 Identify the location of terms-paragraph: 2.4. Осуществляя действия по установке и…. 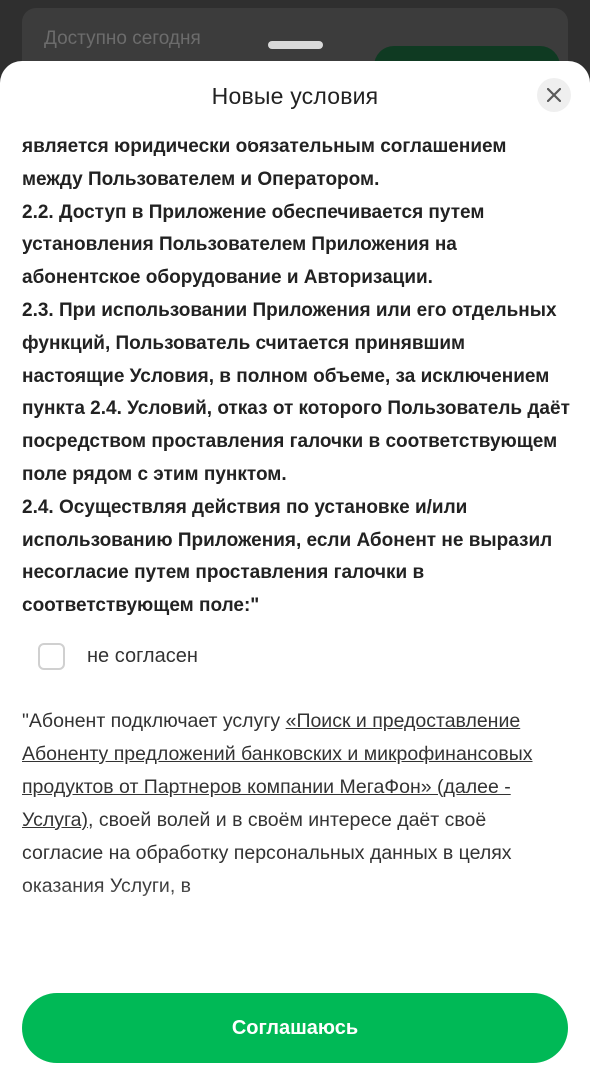
(287, 556).